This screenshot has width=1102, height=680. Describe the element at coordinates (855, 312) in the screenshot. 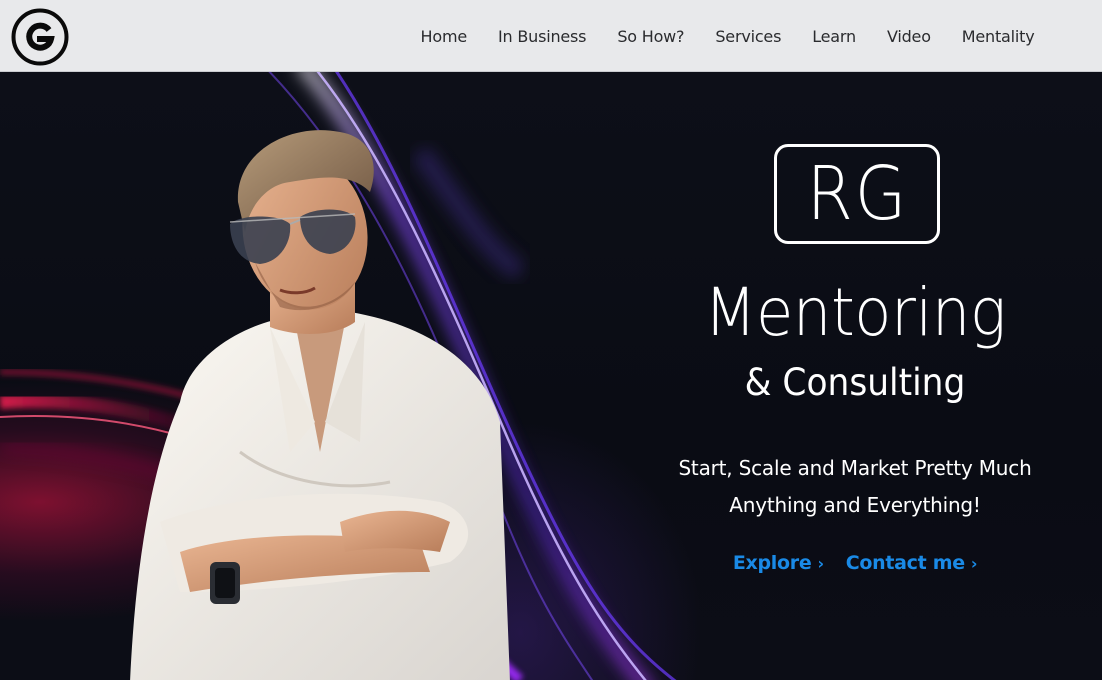

I see `hero-headline: Mentoring` at that location.